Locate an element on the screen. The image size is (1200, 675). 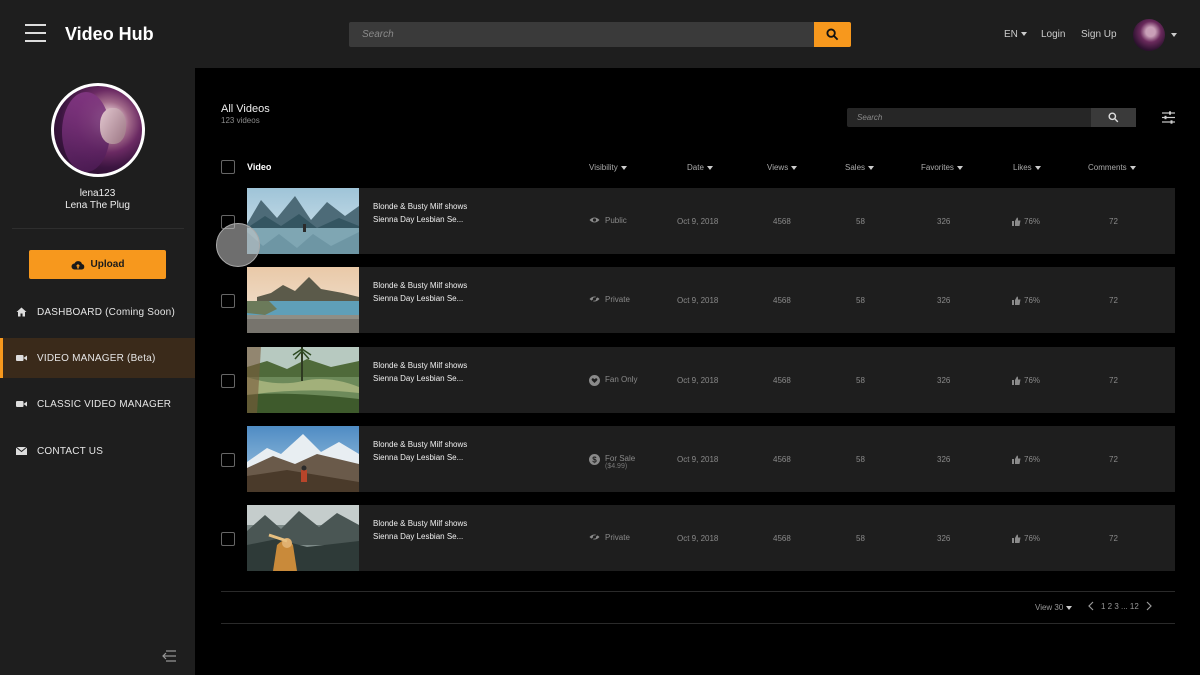
column-header-likes: Likes is located at coordinates (1027, 167).